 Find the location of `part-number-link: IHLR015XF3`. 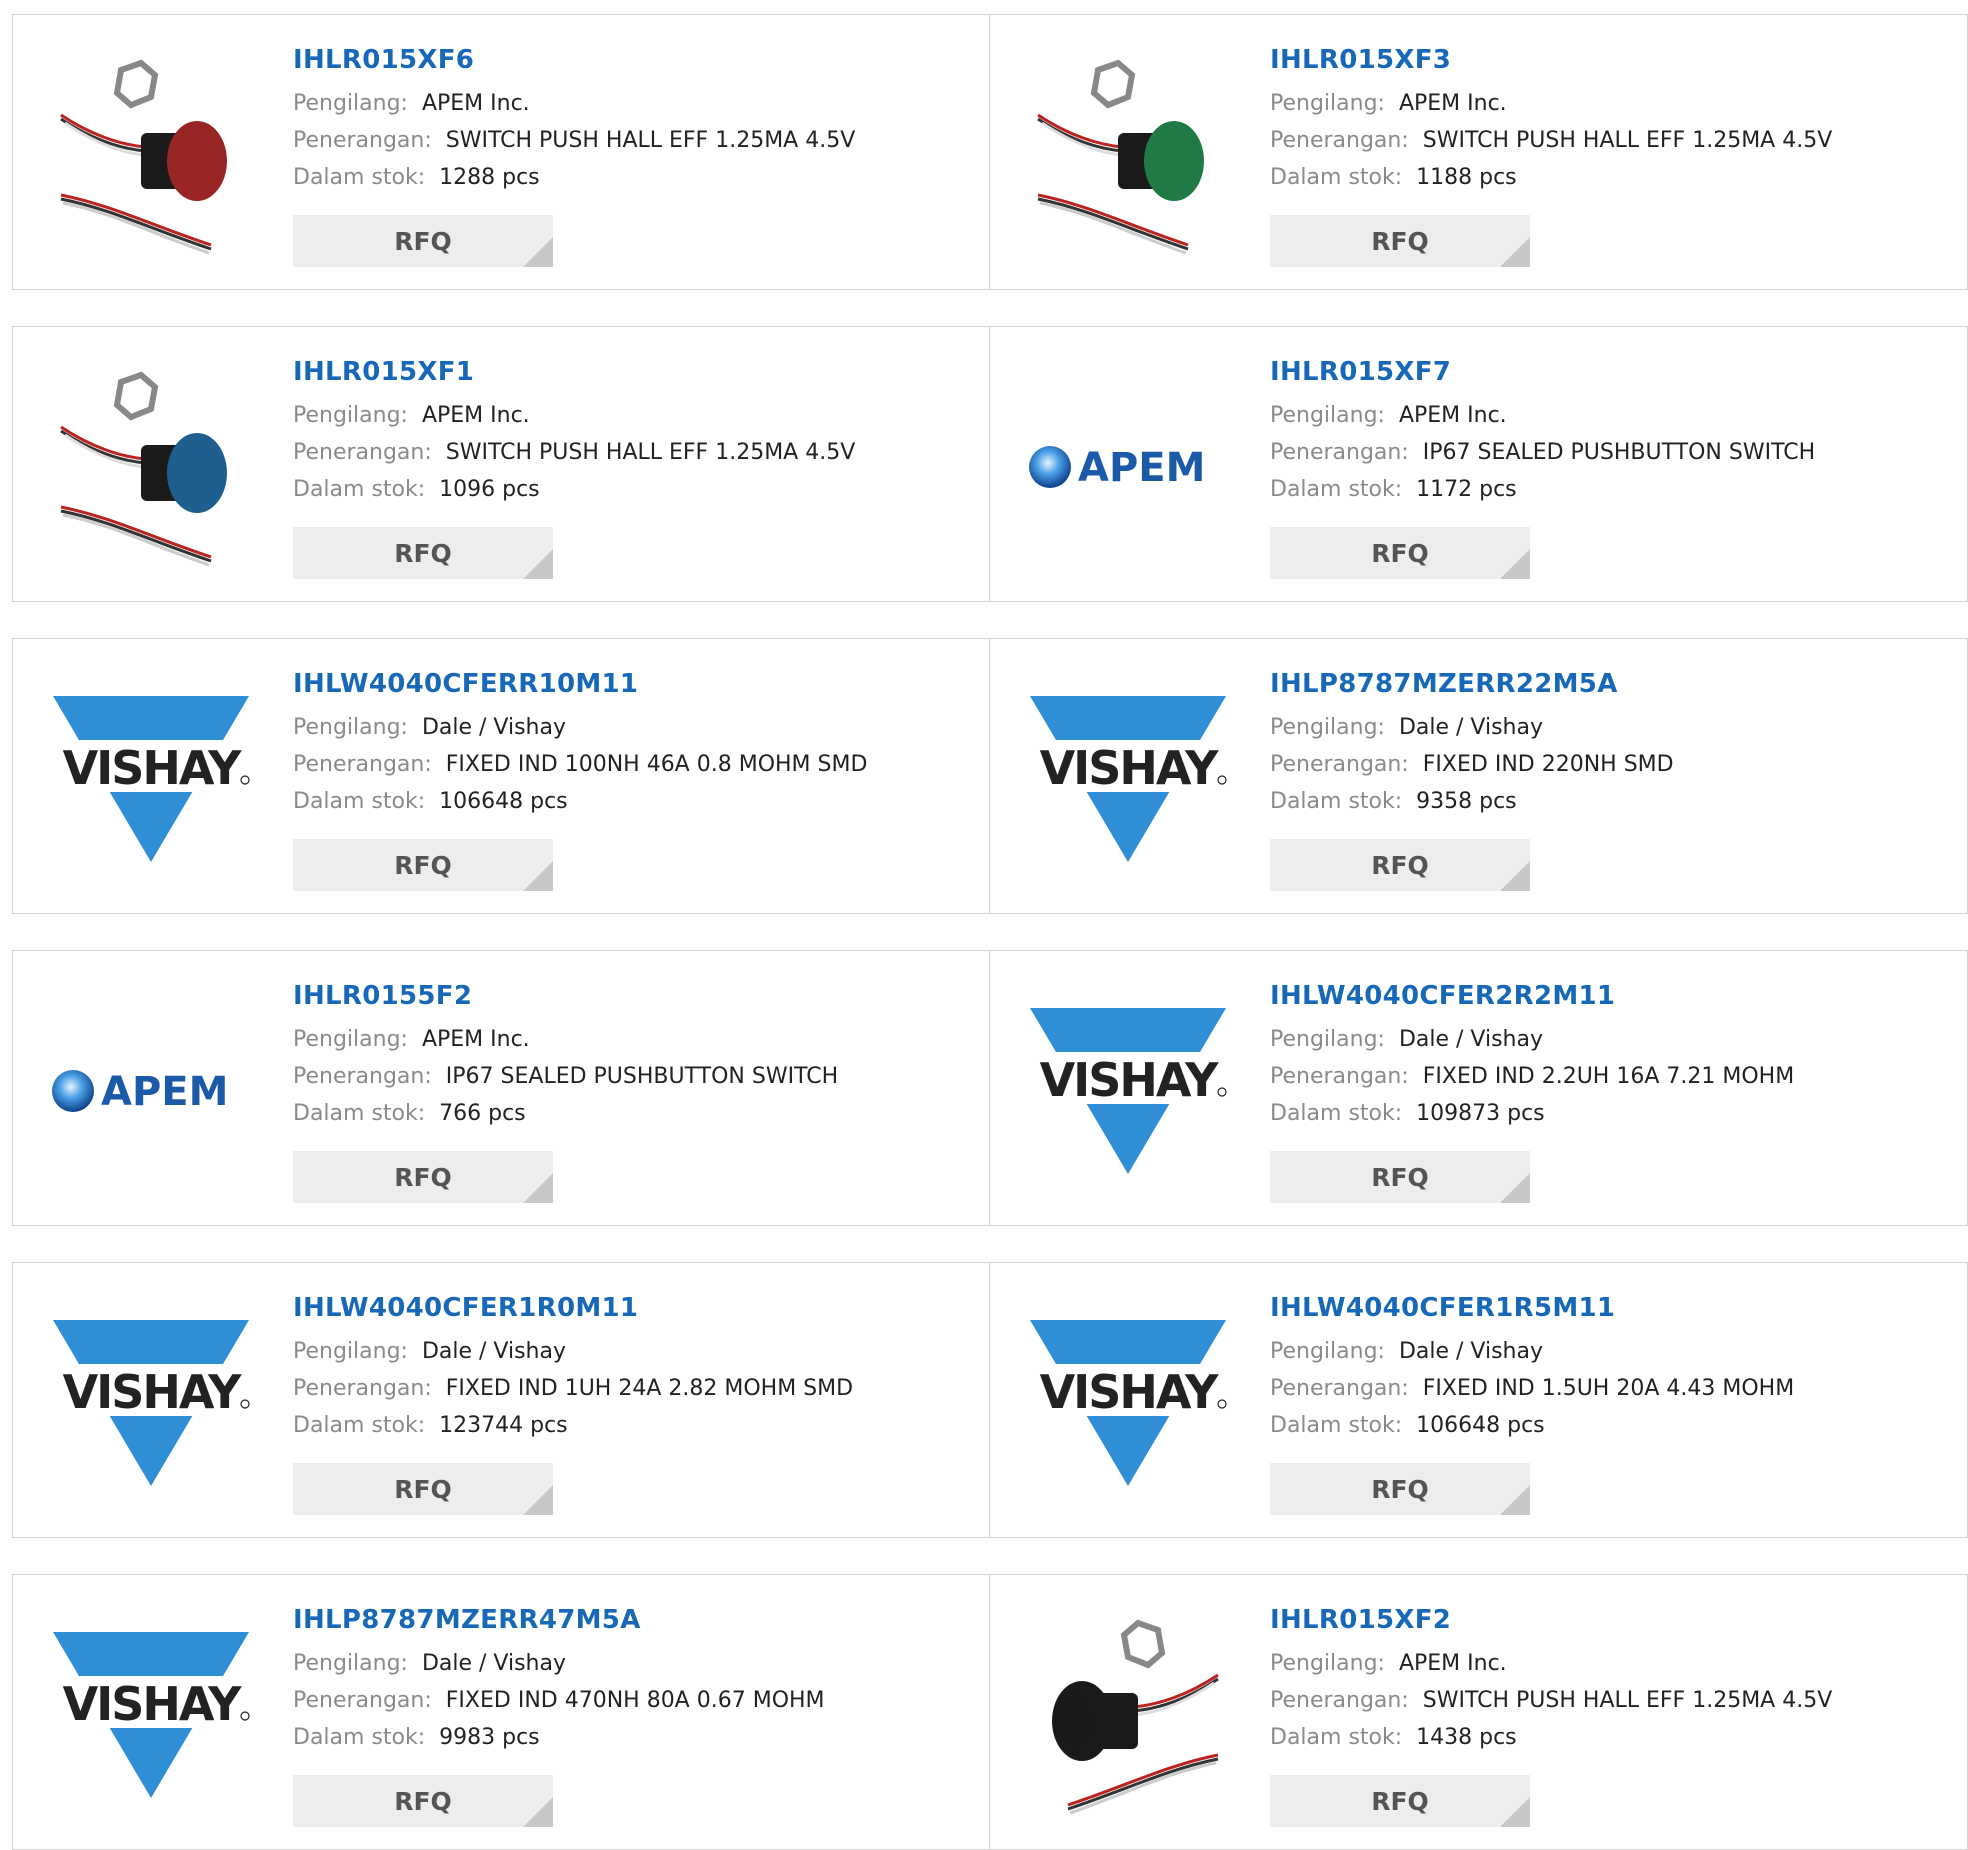

part-number-link: IHLR015XF3 is located at coordinates (1608, 60).